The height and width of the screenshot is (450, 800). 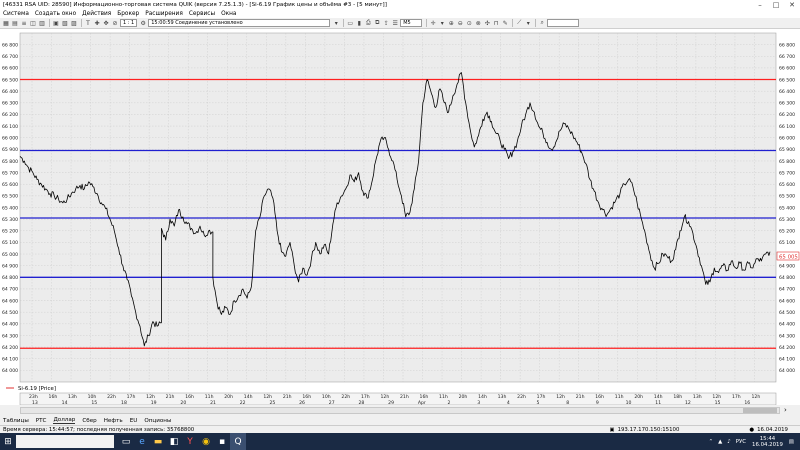 What do you see at coordinates (106, 23) in the screenshot?
I see `hand-icon: ✥` at bounding box center [106, 23].